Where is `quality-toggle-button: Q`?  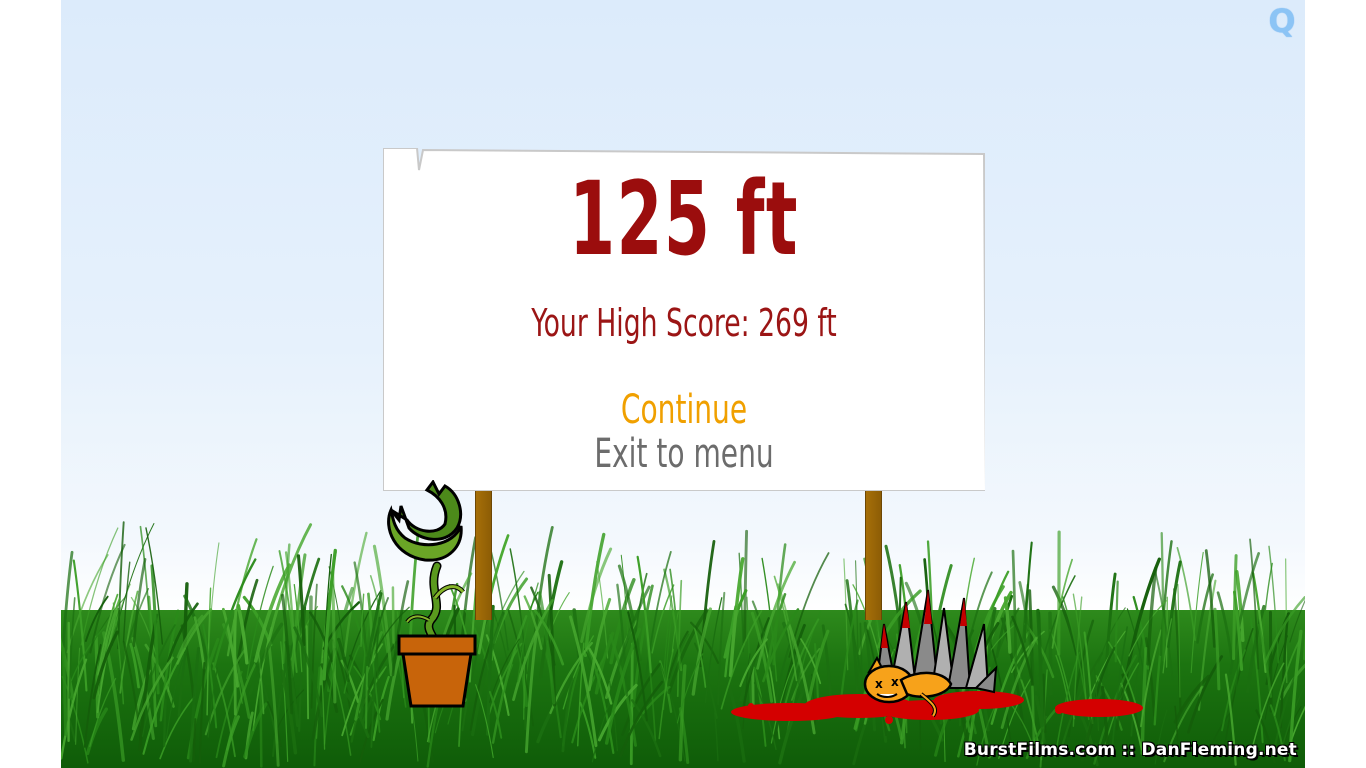
quality-toggle-button: Q is located at coordinates (1282, 21).